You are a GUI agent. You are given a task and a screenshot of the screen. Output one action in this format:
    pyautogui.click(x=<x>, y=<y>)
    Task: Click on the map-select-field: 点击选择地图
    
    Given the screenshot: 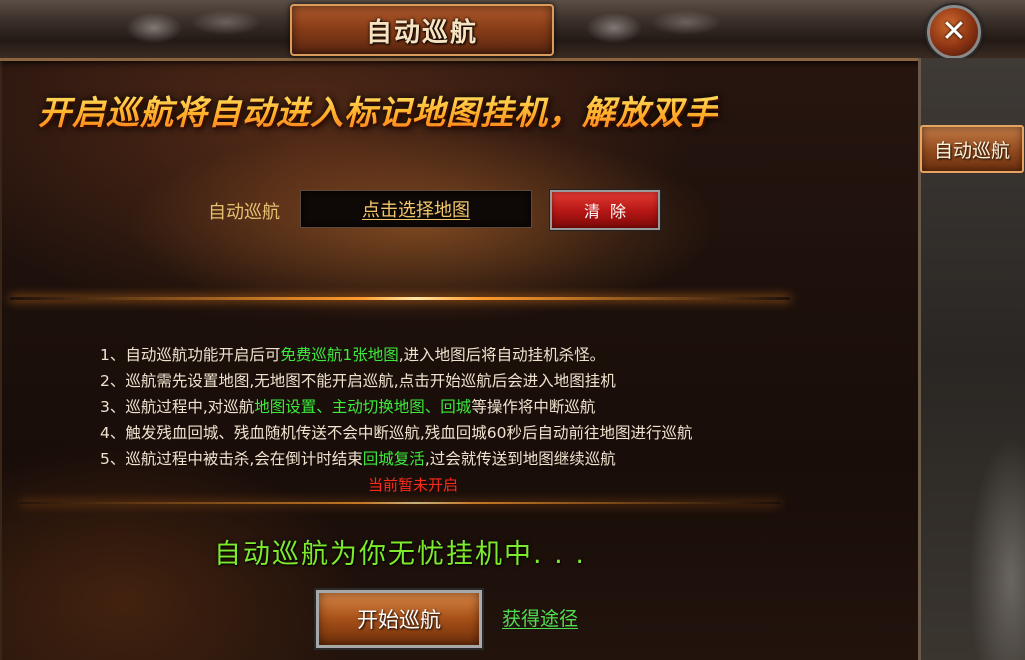 What is the action you would take?
    pyautogui.click(x=416, y=209)
    